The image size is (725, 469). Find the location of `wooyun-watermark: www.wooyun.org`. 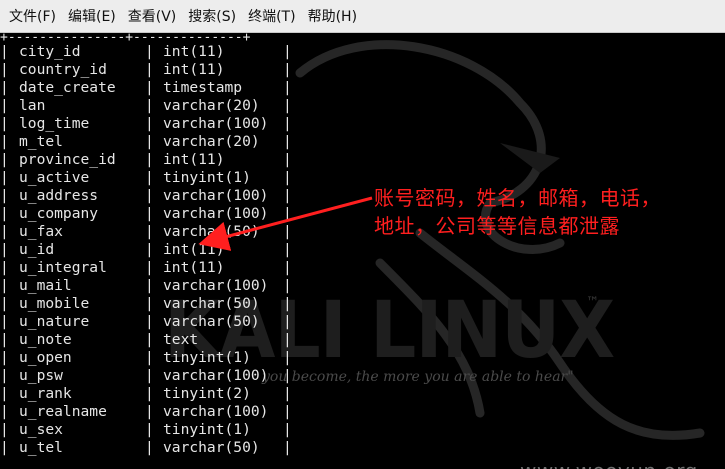

wooyun-watermark: www.wooyun.org is located at coordinates (609, 464).